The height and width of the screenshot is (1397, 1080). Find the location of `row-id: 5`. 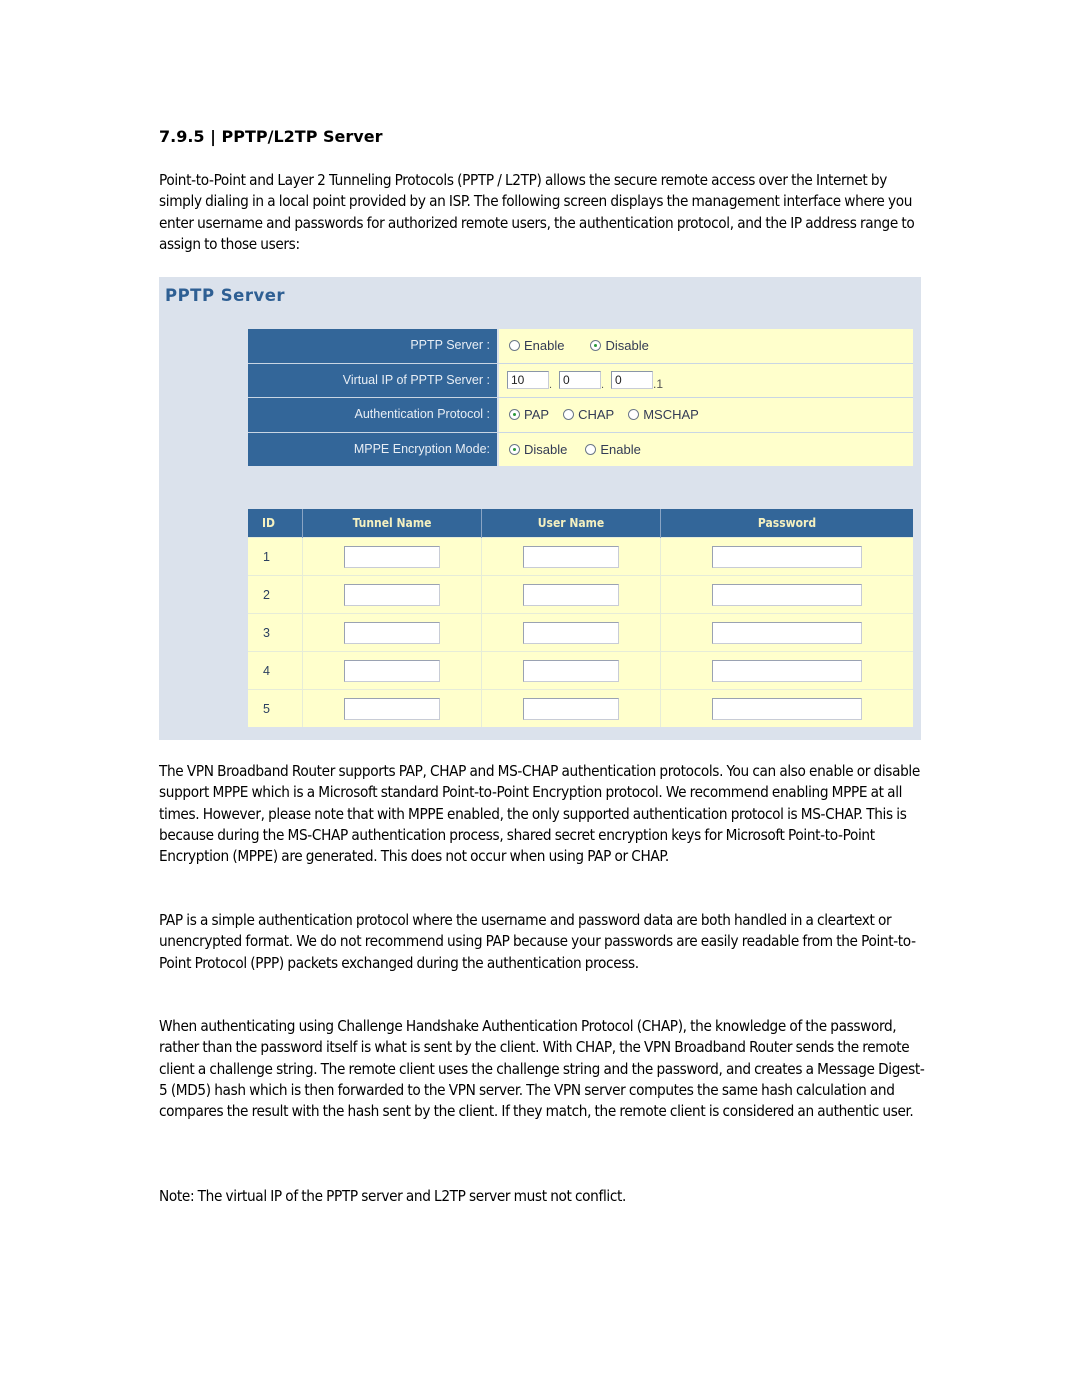

row-id: 5 is located at coordinates (275, 708).